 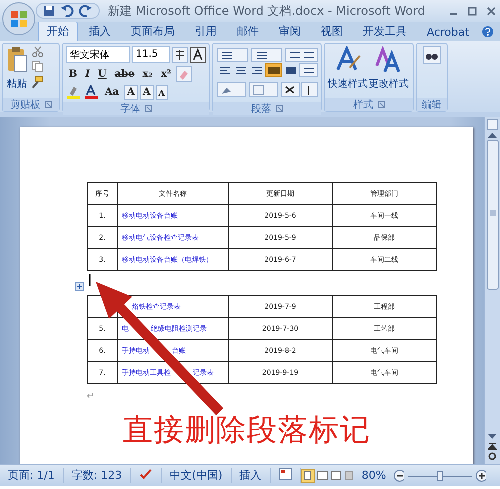 I want to click on window-title: 新建 Microsoft Office Word 文档.docx - Microsoft Word, so click(x=267, y=11).